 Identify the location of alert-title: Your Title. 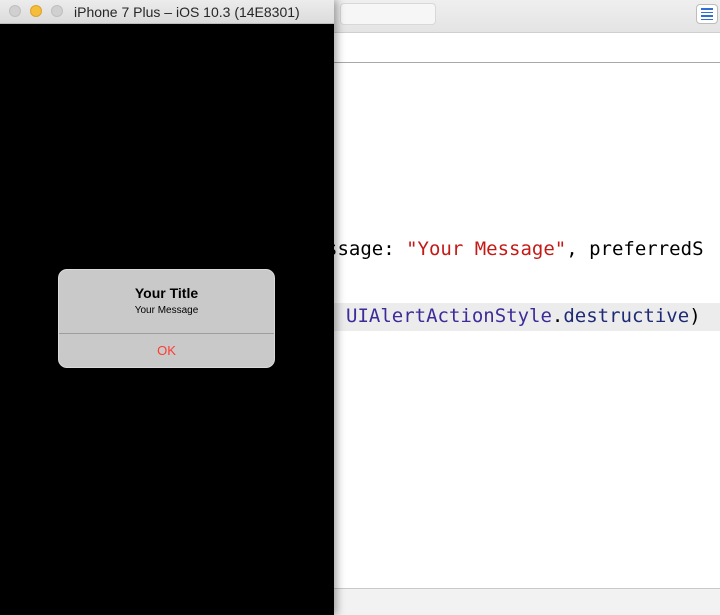
(166, 293).